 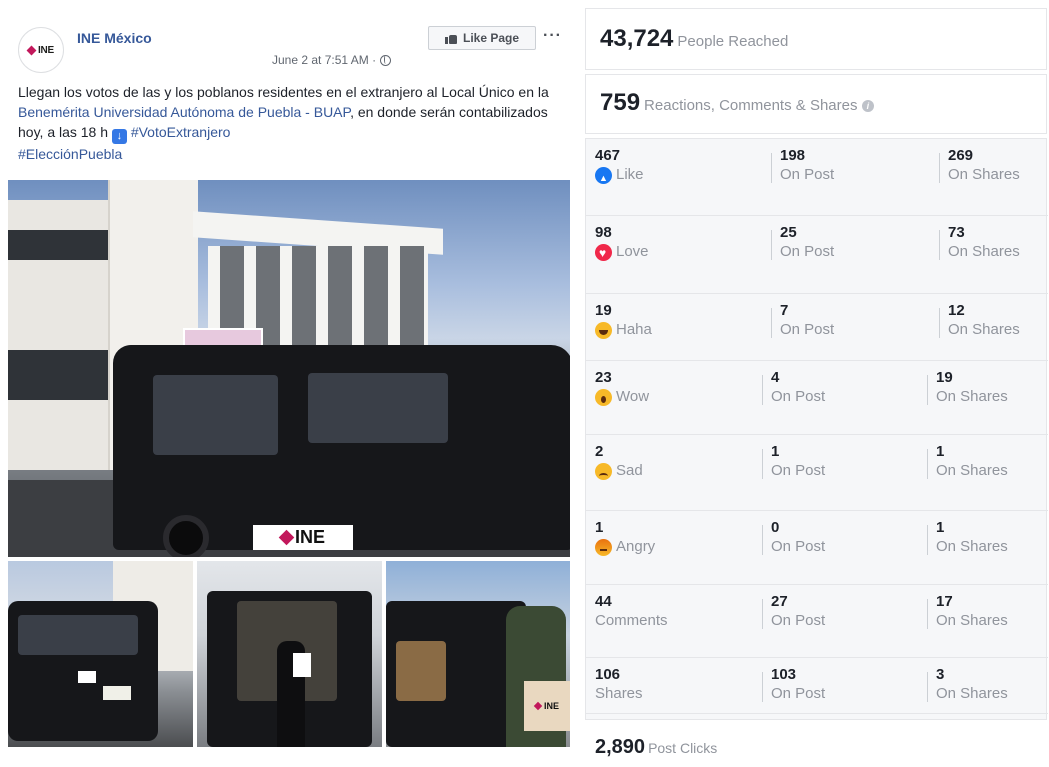 What do you see at coordinates (289, 669) in the screenshot?
I see `van-open-doors` at bounding box center [289, 669].